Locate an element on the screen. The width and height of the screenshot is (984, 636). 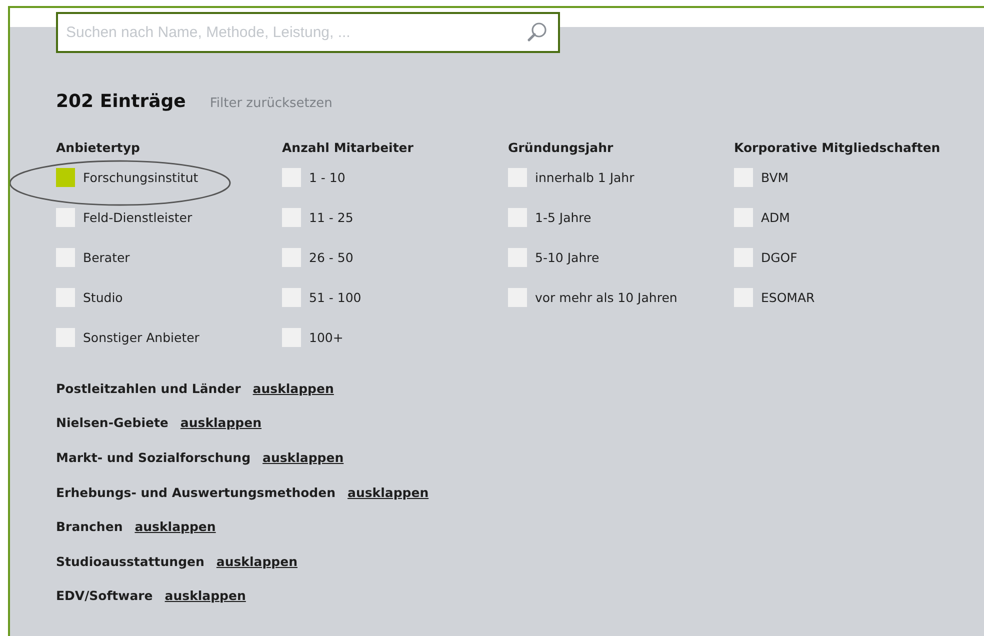
filter-option: 51 - 100 is located at coordinates (395, 297).